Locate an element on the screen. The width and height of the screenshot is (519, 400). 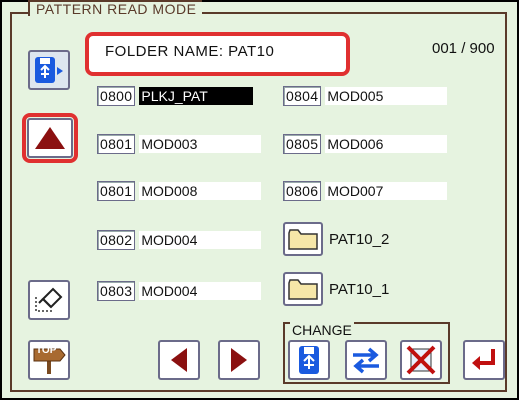
pattern-name: MOD006 is located at coordinates (386, 144).